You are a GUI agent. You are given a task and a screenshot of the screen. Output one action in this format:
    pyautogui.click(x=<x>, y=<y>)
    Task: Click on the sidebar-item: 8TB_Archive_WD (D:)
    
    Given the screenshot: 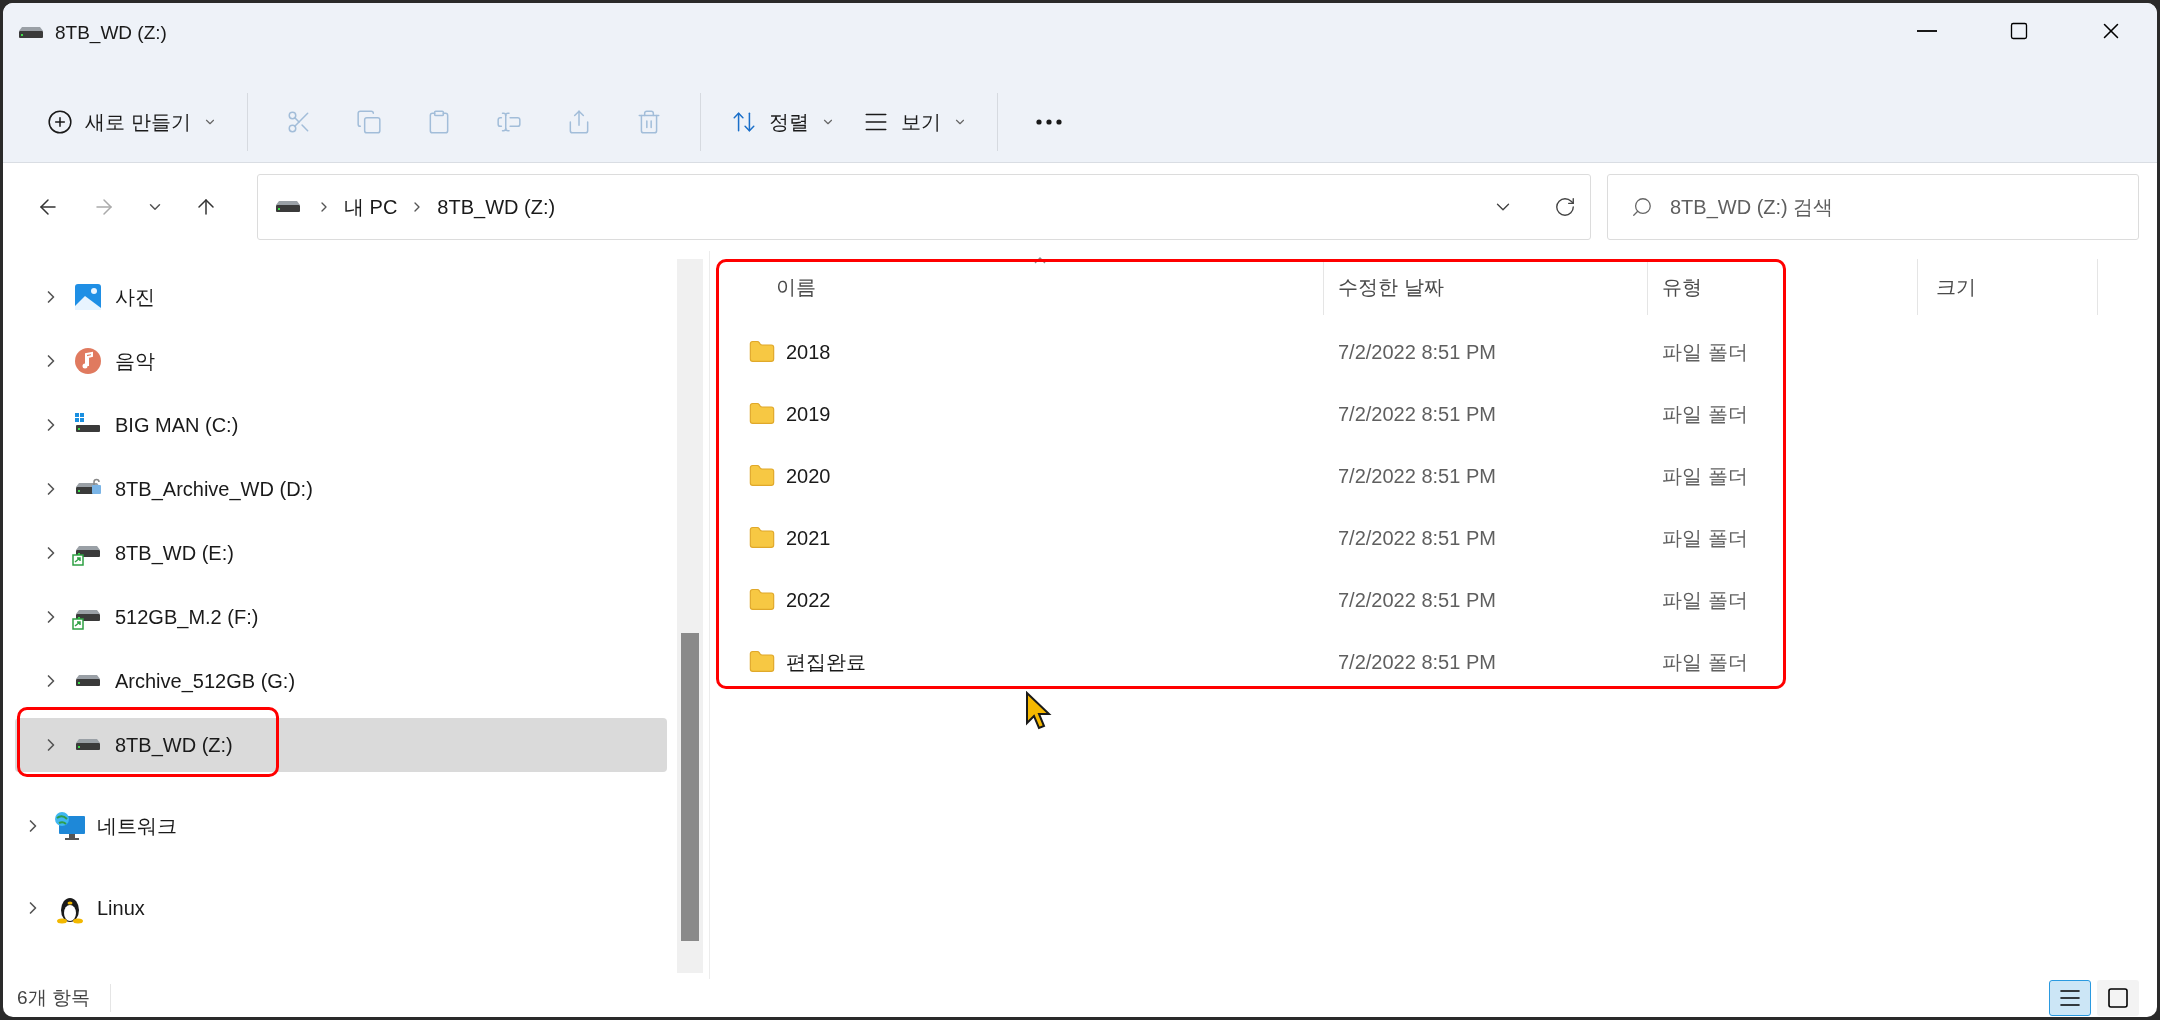 What is the action you would take?
    pyautogui.click(x=341, y=489)
    